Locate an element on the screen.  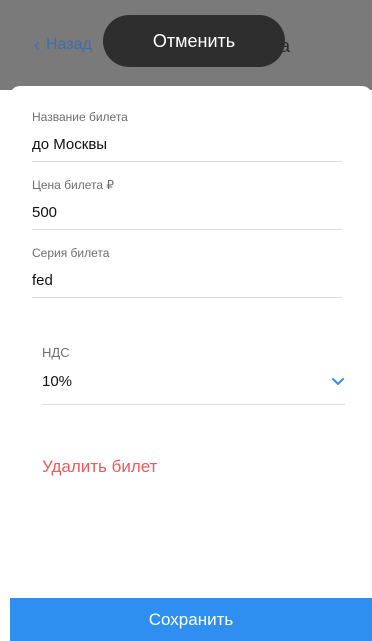
vat-value: 10% is located at coordinates (57, 381).